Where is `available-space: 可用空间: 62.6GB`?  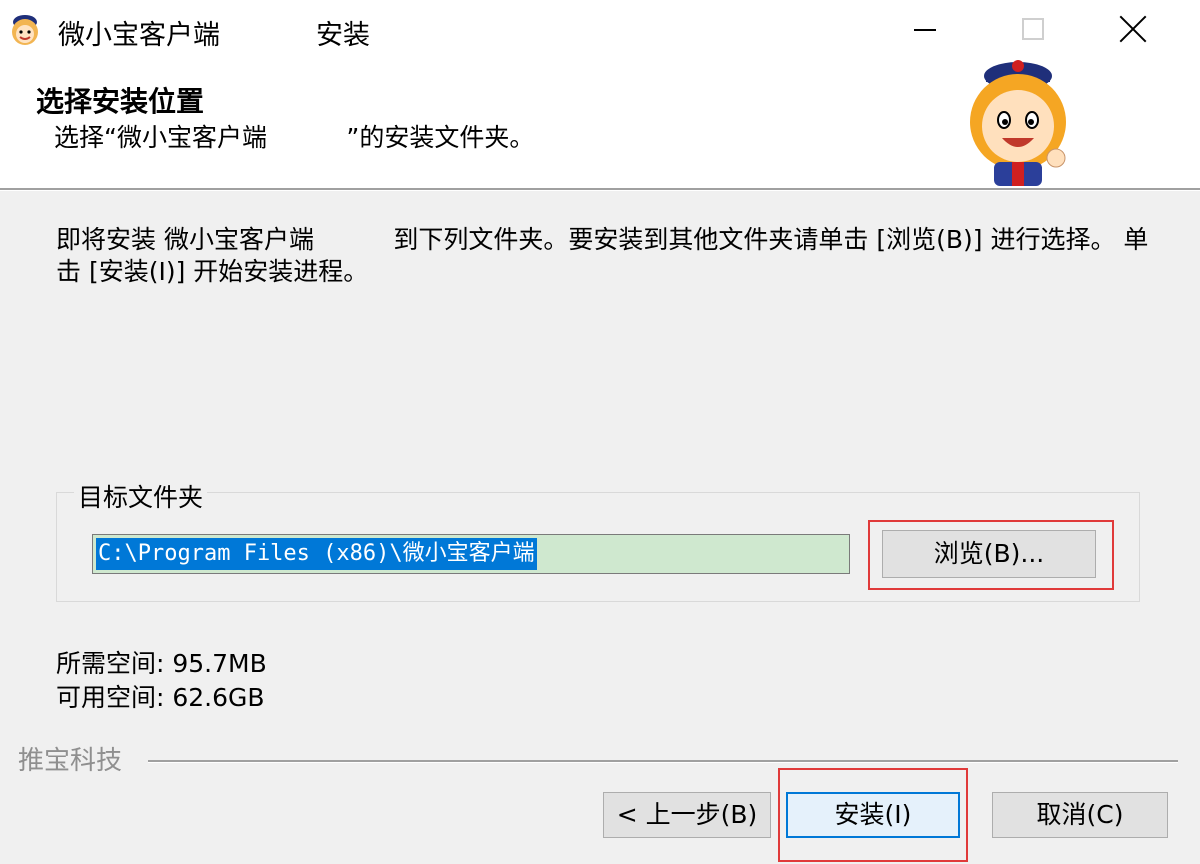 available-space: 可用空间: 62.6GB is located at coordinates (160, 697).